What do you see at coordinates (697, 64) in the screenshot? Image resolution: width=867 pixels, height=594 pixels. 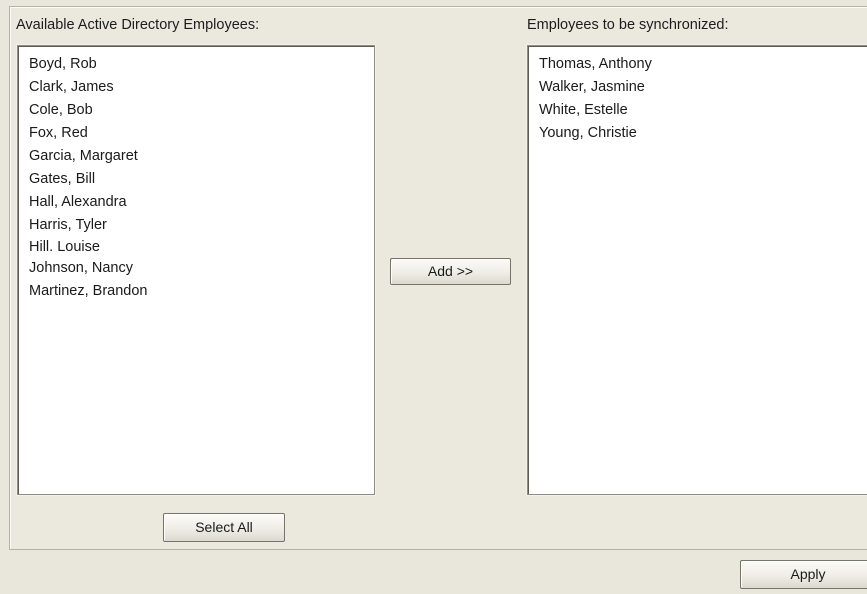 I see `list-item: Thomas, Anthony` at bounding box center [697, 64].